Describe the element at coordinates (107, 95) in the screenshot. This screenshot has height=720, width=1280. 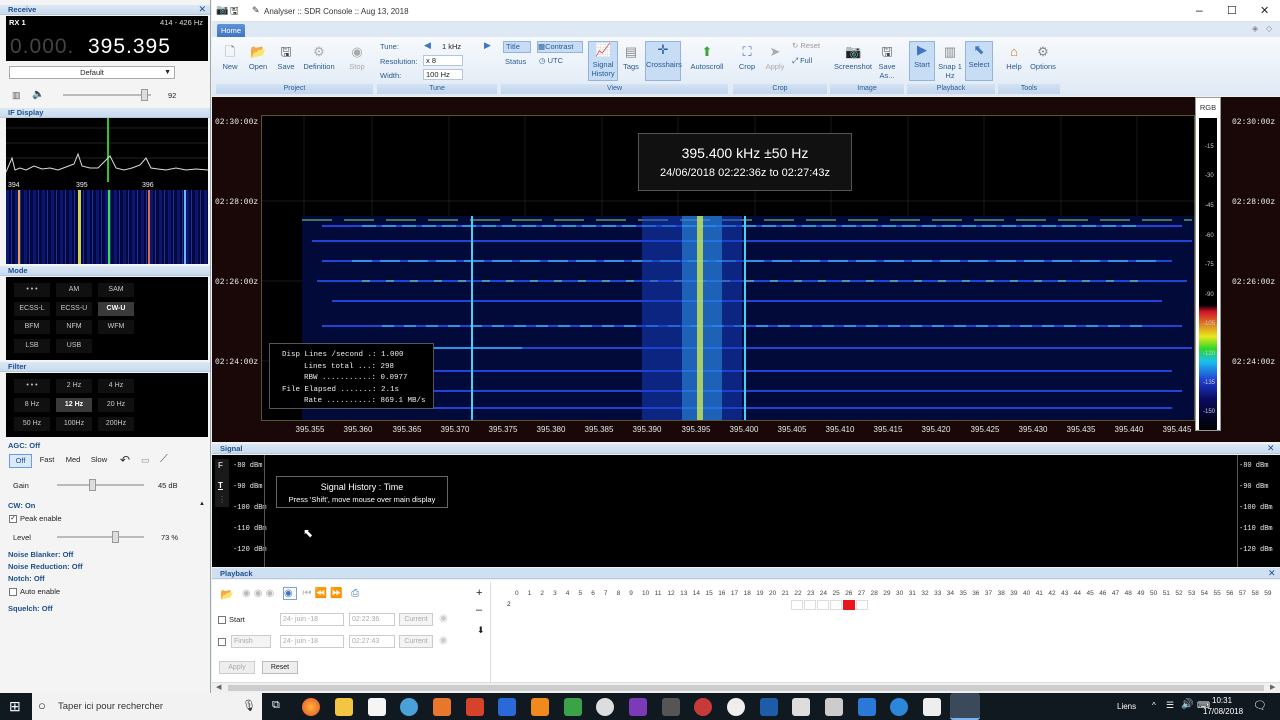
I see `volume-slider` at that location.